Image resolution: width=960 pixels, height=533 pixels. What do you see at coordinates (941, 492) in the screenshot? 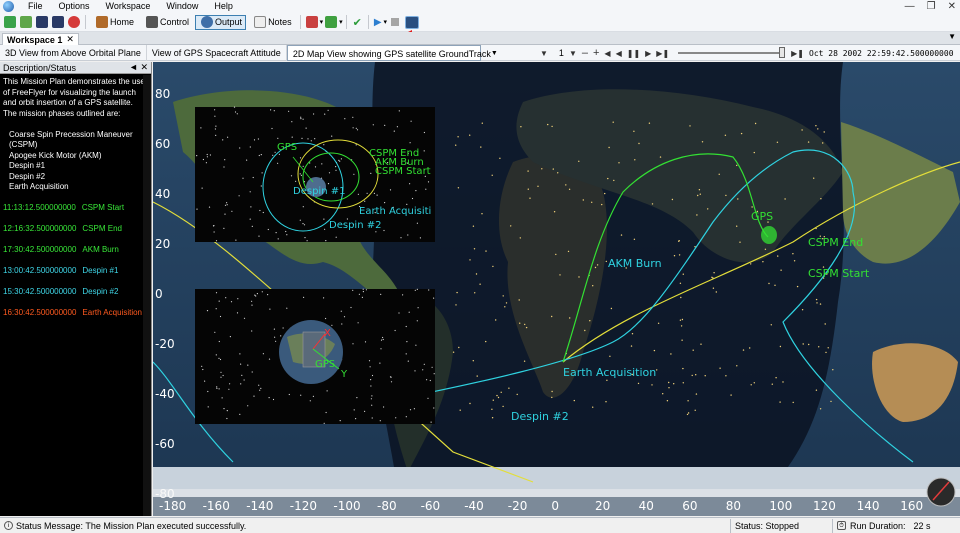
I see `compass-icon` at bounding box center [941, 492].